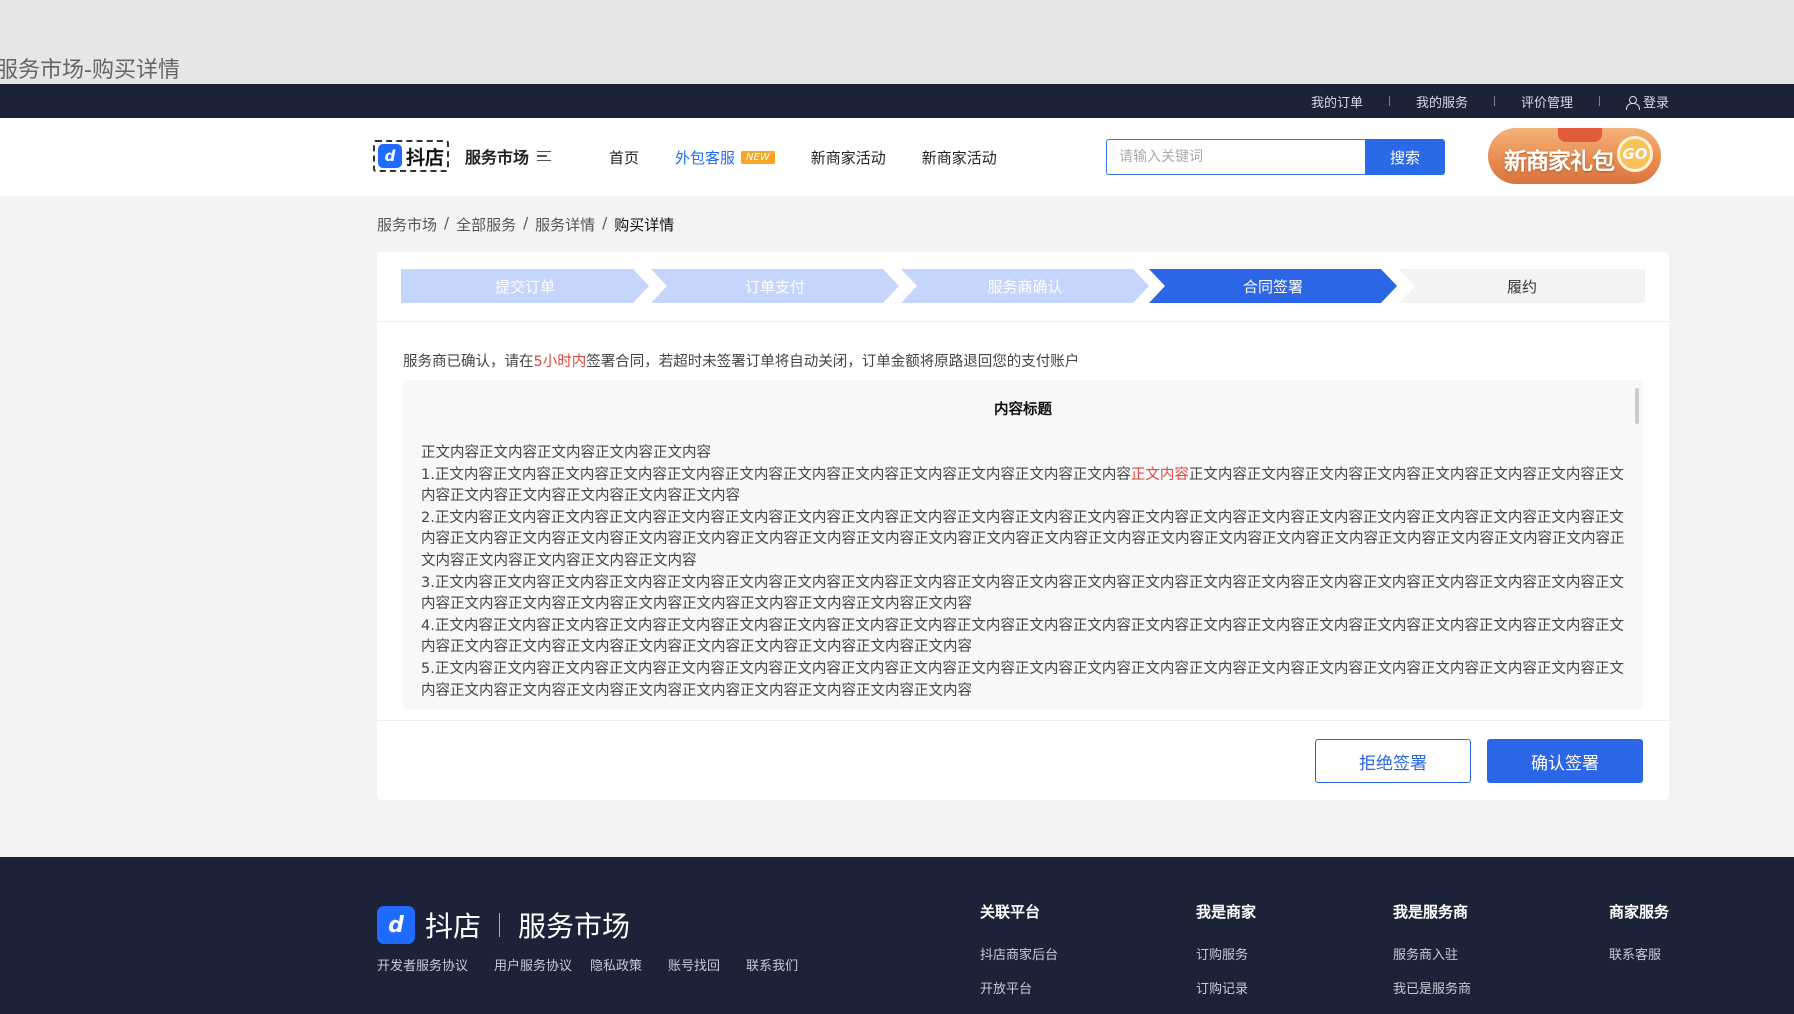  What do you see at coordinates (1565, 761) in the screenshot?
I see `confirm-sign-button: 确认签署` at bounding box center [1565, 761].